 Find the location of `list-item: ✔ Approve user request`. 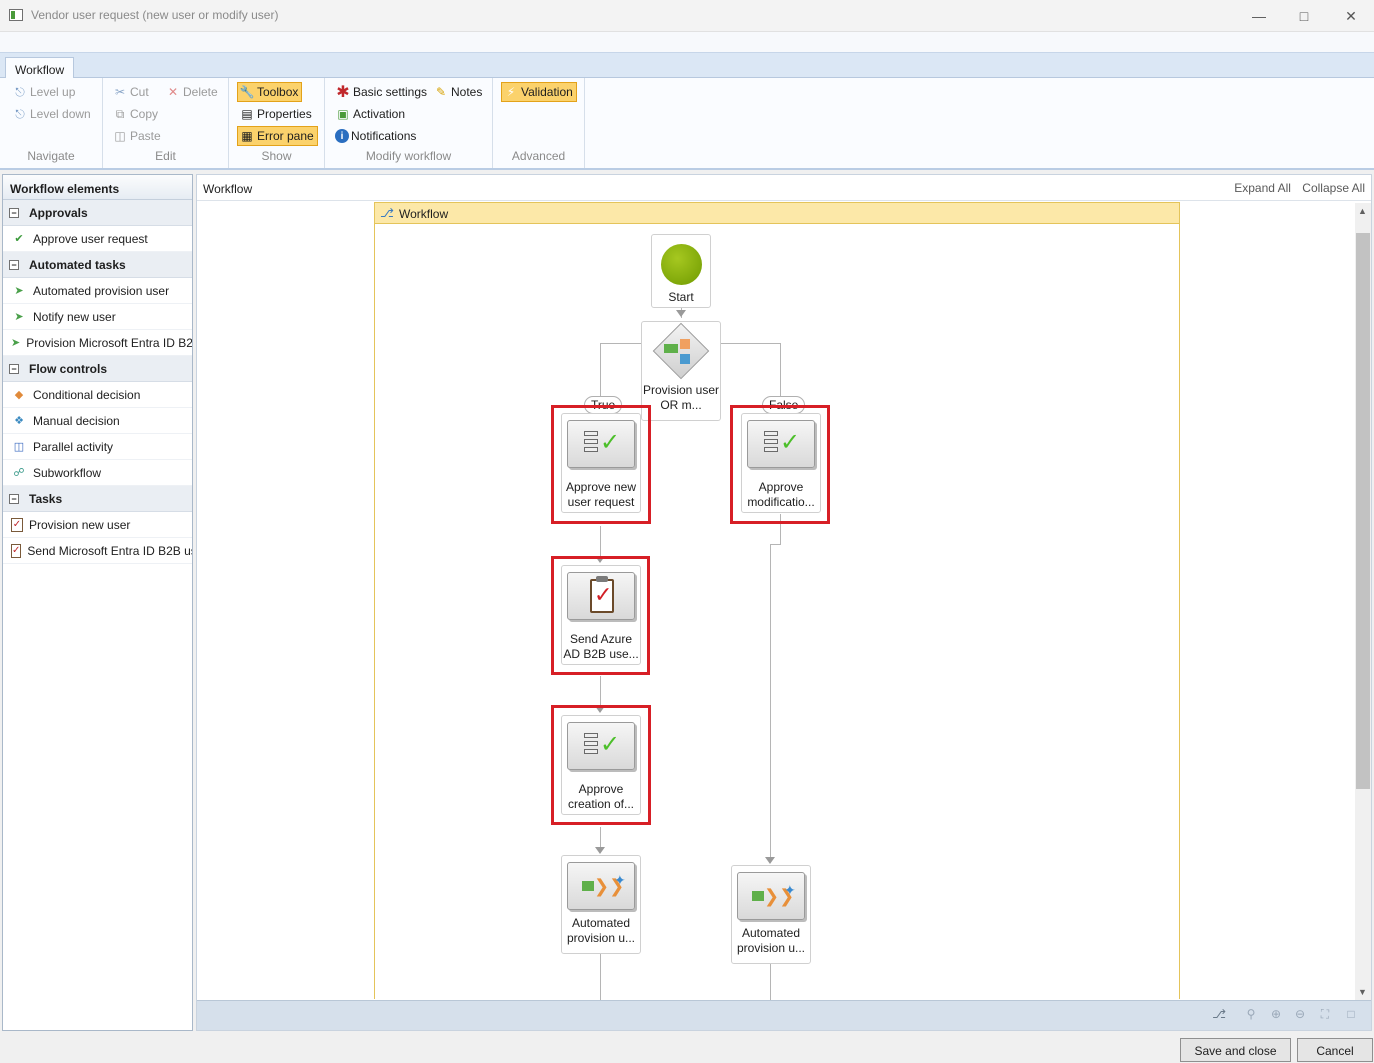

list-item: ✔ Approve user request is located at coordinates (97, 239).